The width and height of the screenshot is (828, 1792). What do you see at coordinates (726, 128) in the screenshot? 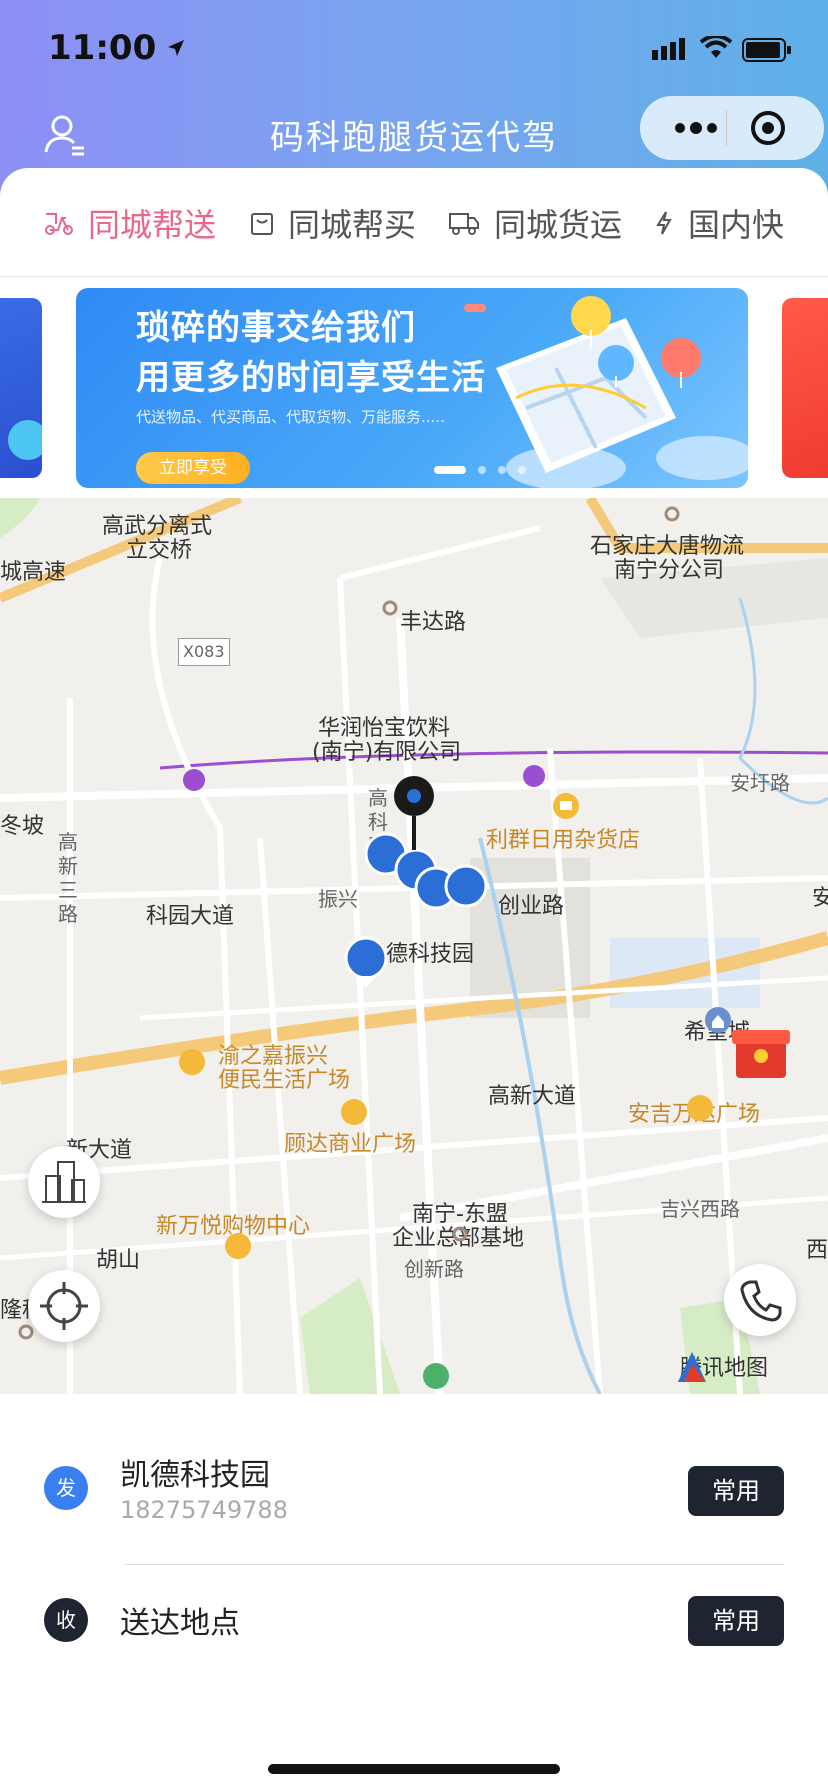
I see `capsule-divider` at bounding box center [726, 128].